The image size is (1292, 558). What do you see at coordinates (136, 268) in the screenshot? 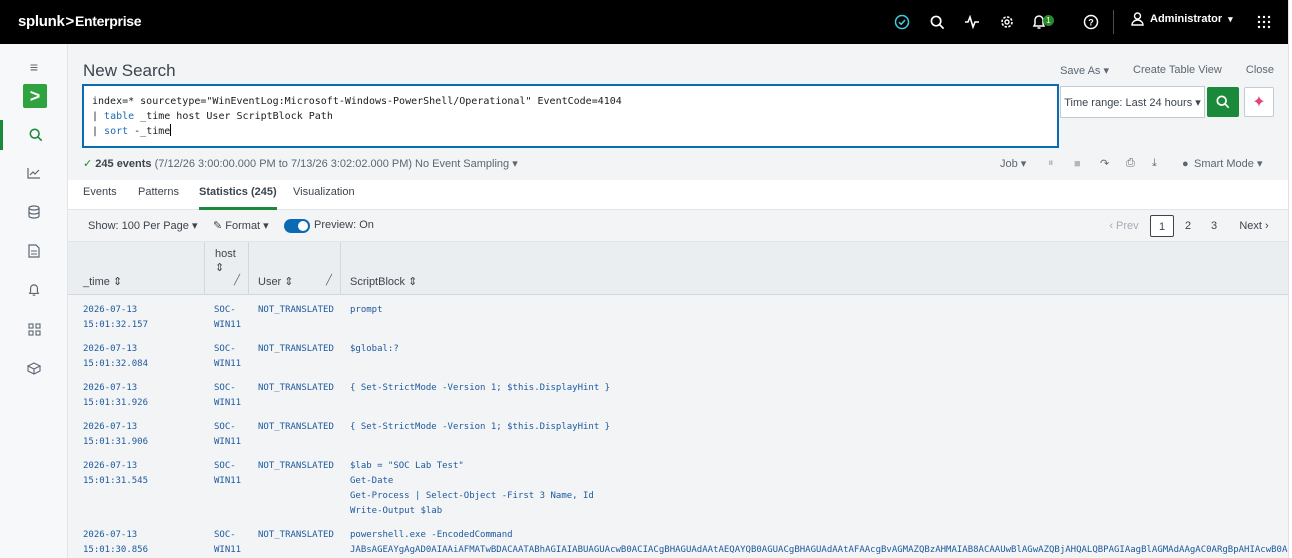
I see `column-time: _time ⇕` at bounding box center [136, 268].